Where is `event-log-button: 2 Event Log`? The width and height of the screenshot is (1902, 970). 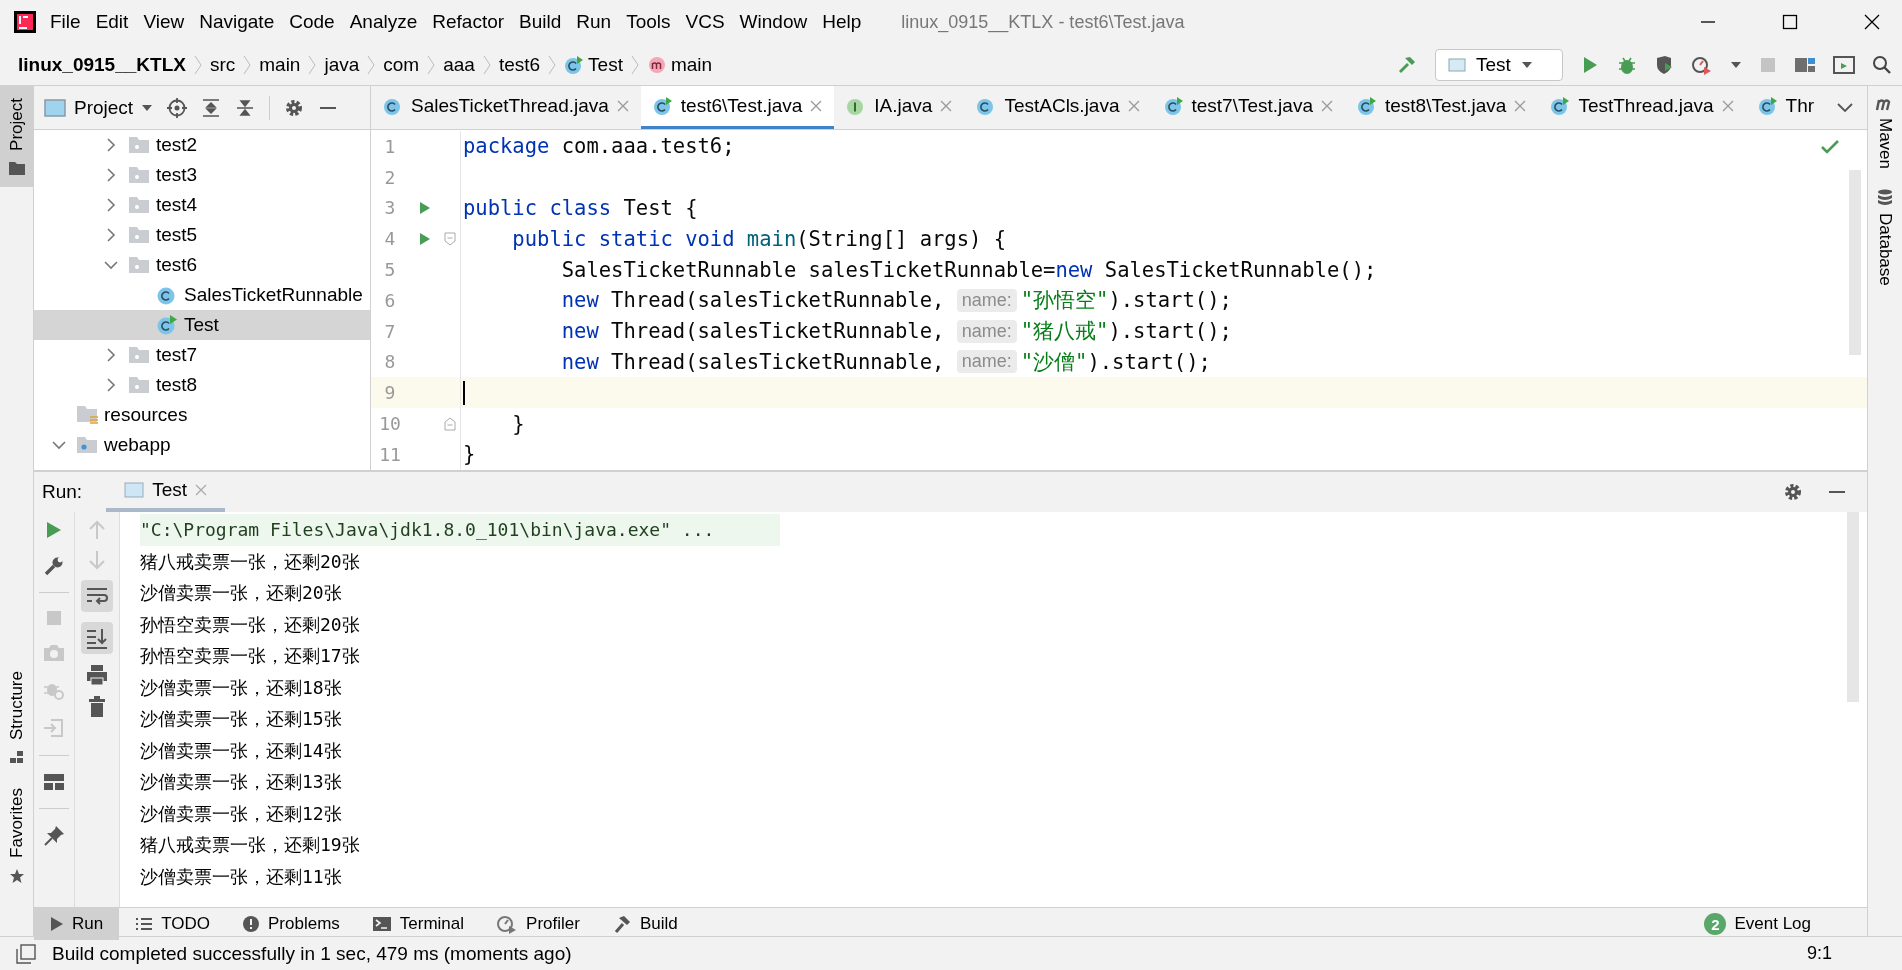
event-log-button: 2 Event Log is located at coordinates (1757, 924).